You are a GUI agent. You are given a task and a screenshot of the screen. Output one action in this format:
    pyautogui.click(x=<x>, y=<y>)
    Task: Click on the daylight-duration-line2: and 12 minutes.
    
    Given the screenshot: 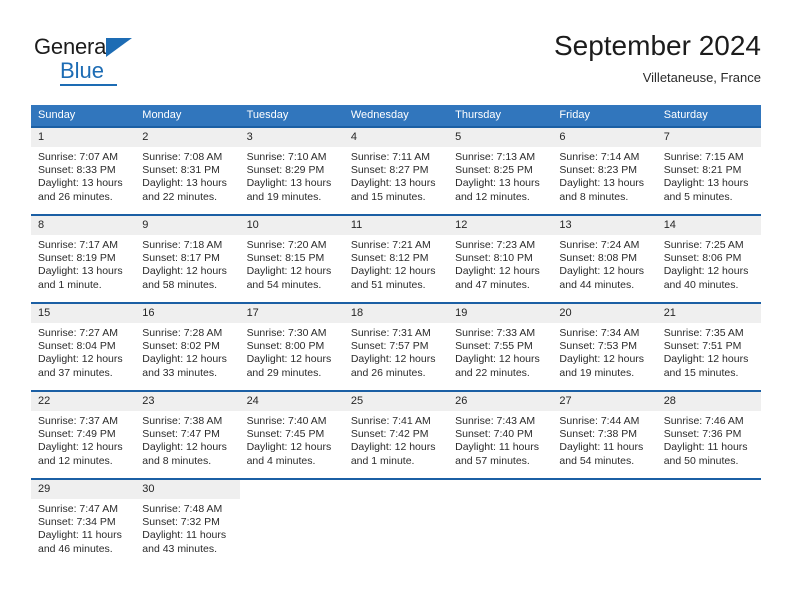 What is the action you would take?
    pyautogui.click(x=75, y=460)
    